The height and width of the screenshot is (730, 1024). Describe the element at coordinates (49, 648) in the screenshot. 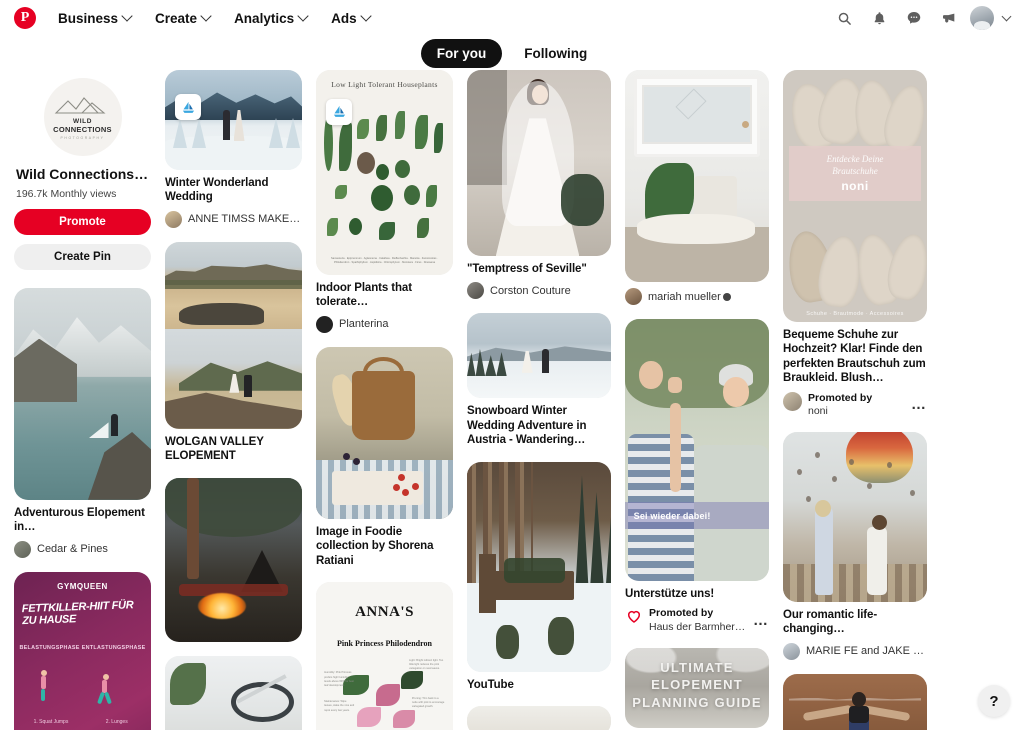

I see `pin-overlay-col1: BELASTUNGSPHASE` at that location.